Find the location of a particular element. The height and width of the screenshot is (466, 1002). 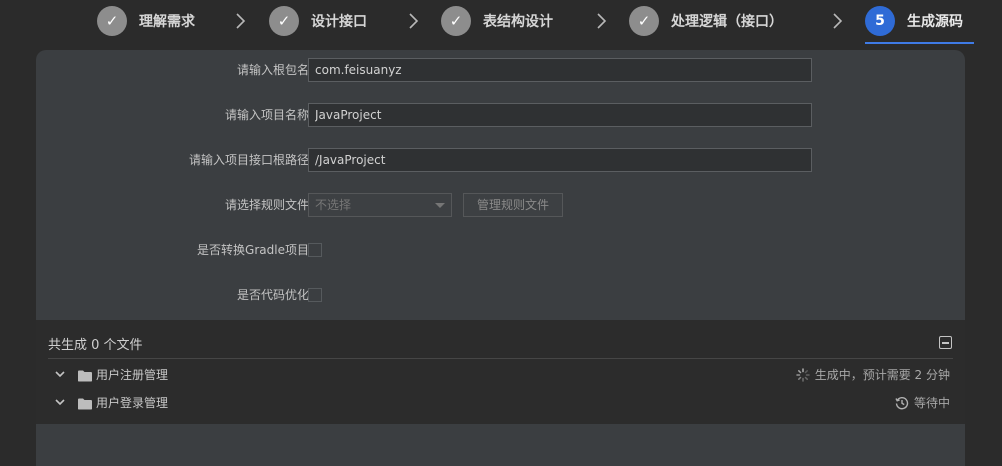

gradle-checkbox is located at coordinates (315, 250).